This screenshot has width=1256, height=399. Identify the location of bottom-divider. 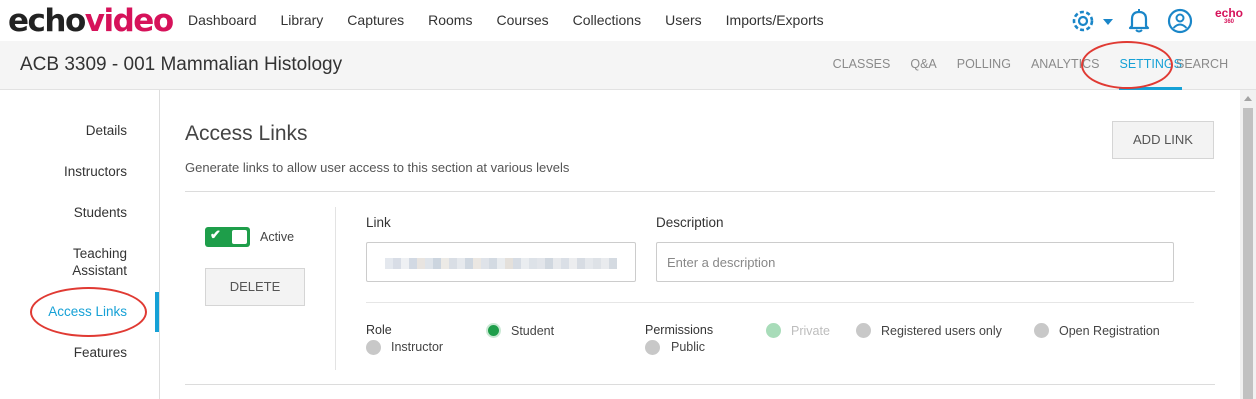
(700, 384).